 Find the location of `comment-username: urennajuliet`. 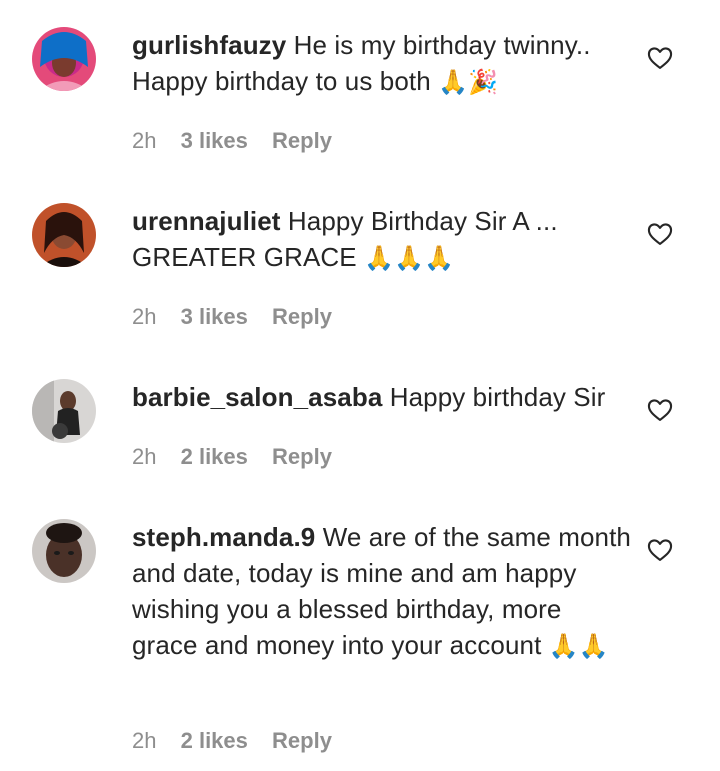

comment-username: urennajuliet is located at coordinates (206, 221).